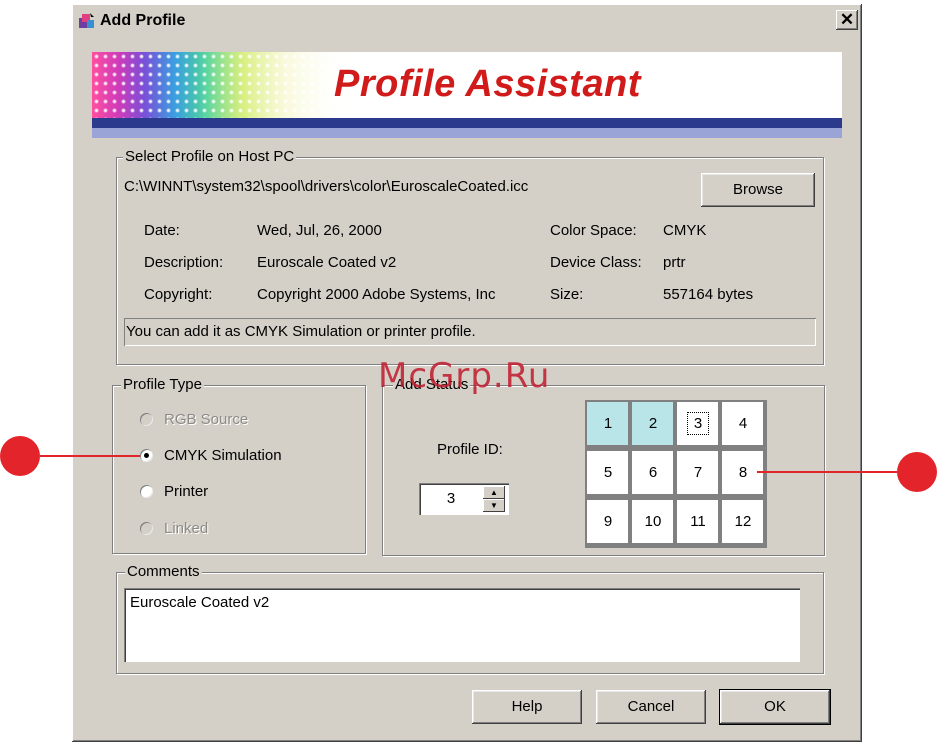 Image resolution: width=941 pixels, height=745 pixels. What do you see at coordinates (200, 602) in the screenshot?
I see `comments-text: Euroscale Coated v2` at bounding box center [200, 602].